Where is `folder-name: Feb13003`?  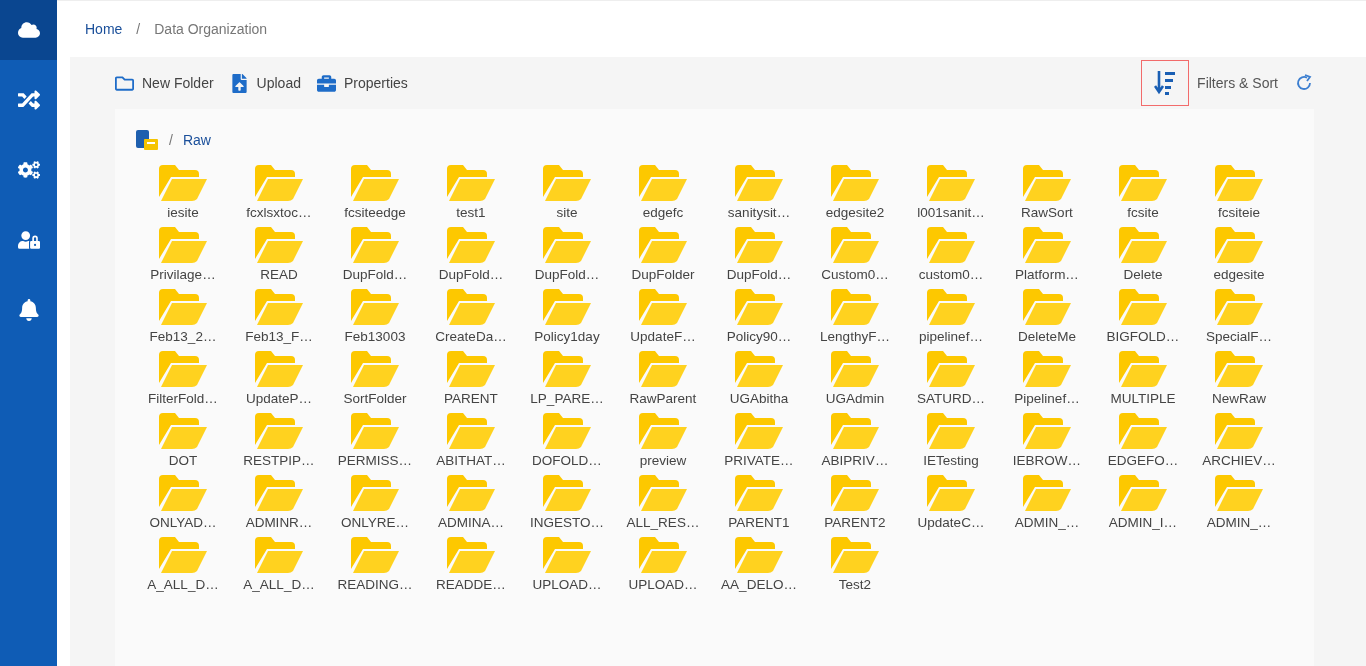 folder-name: Feb13003 is located at coordinates (375, 336).